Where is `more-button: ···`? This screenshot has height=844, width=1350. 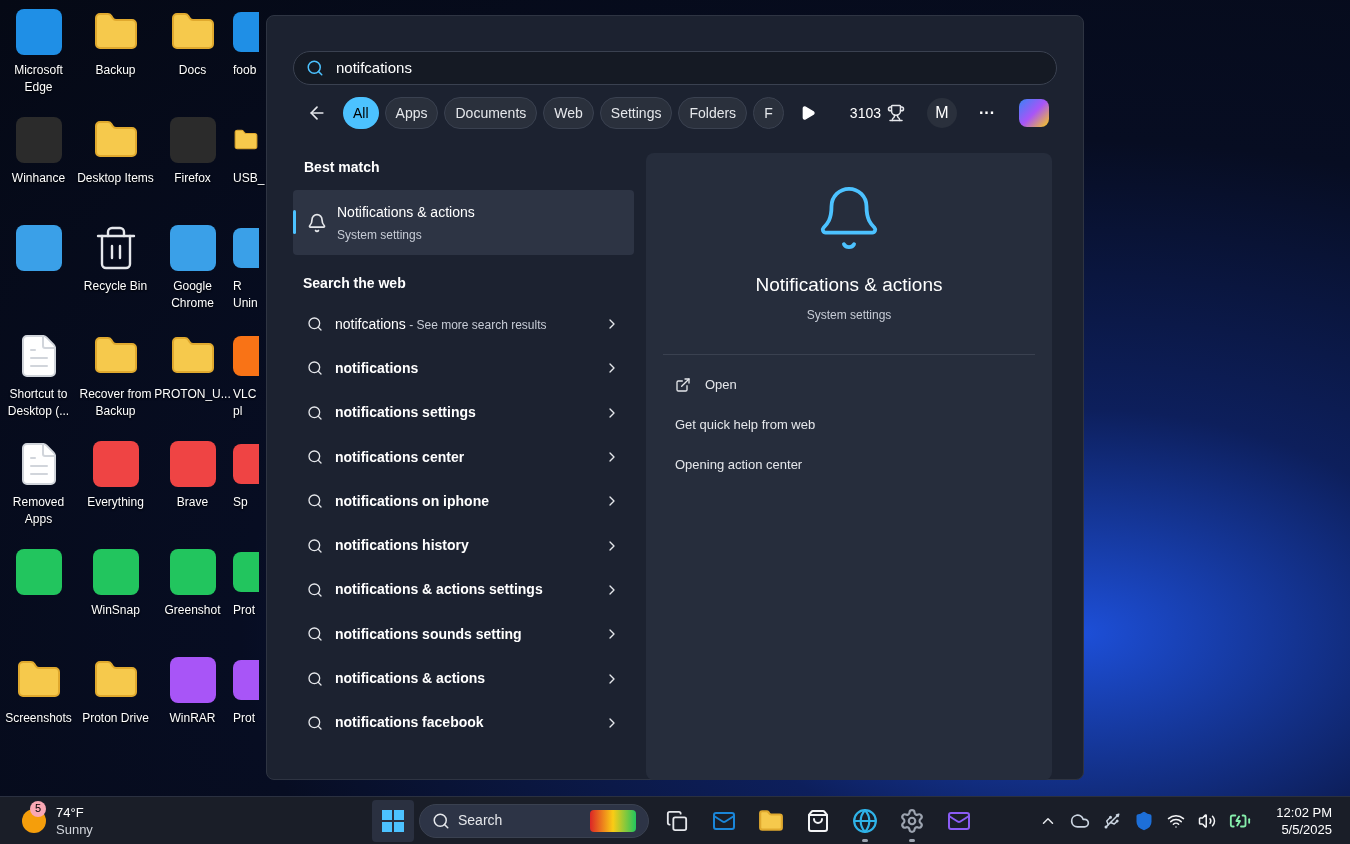 more-button: ··· is located at coordinates (987, 113).